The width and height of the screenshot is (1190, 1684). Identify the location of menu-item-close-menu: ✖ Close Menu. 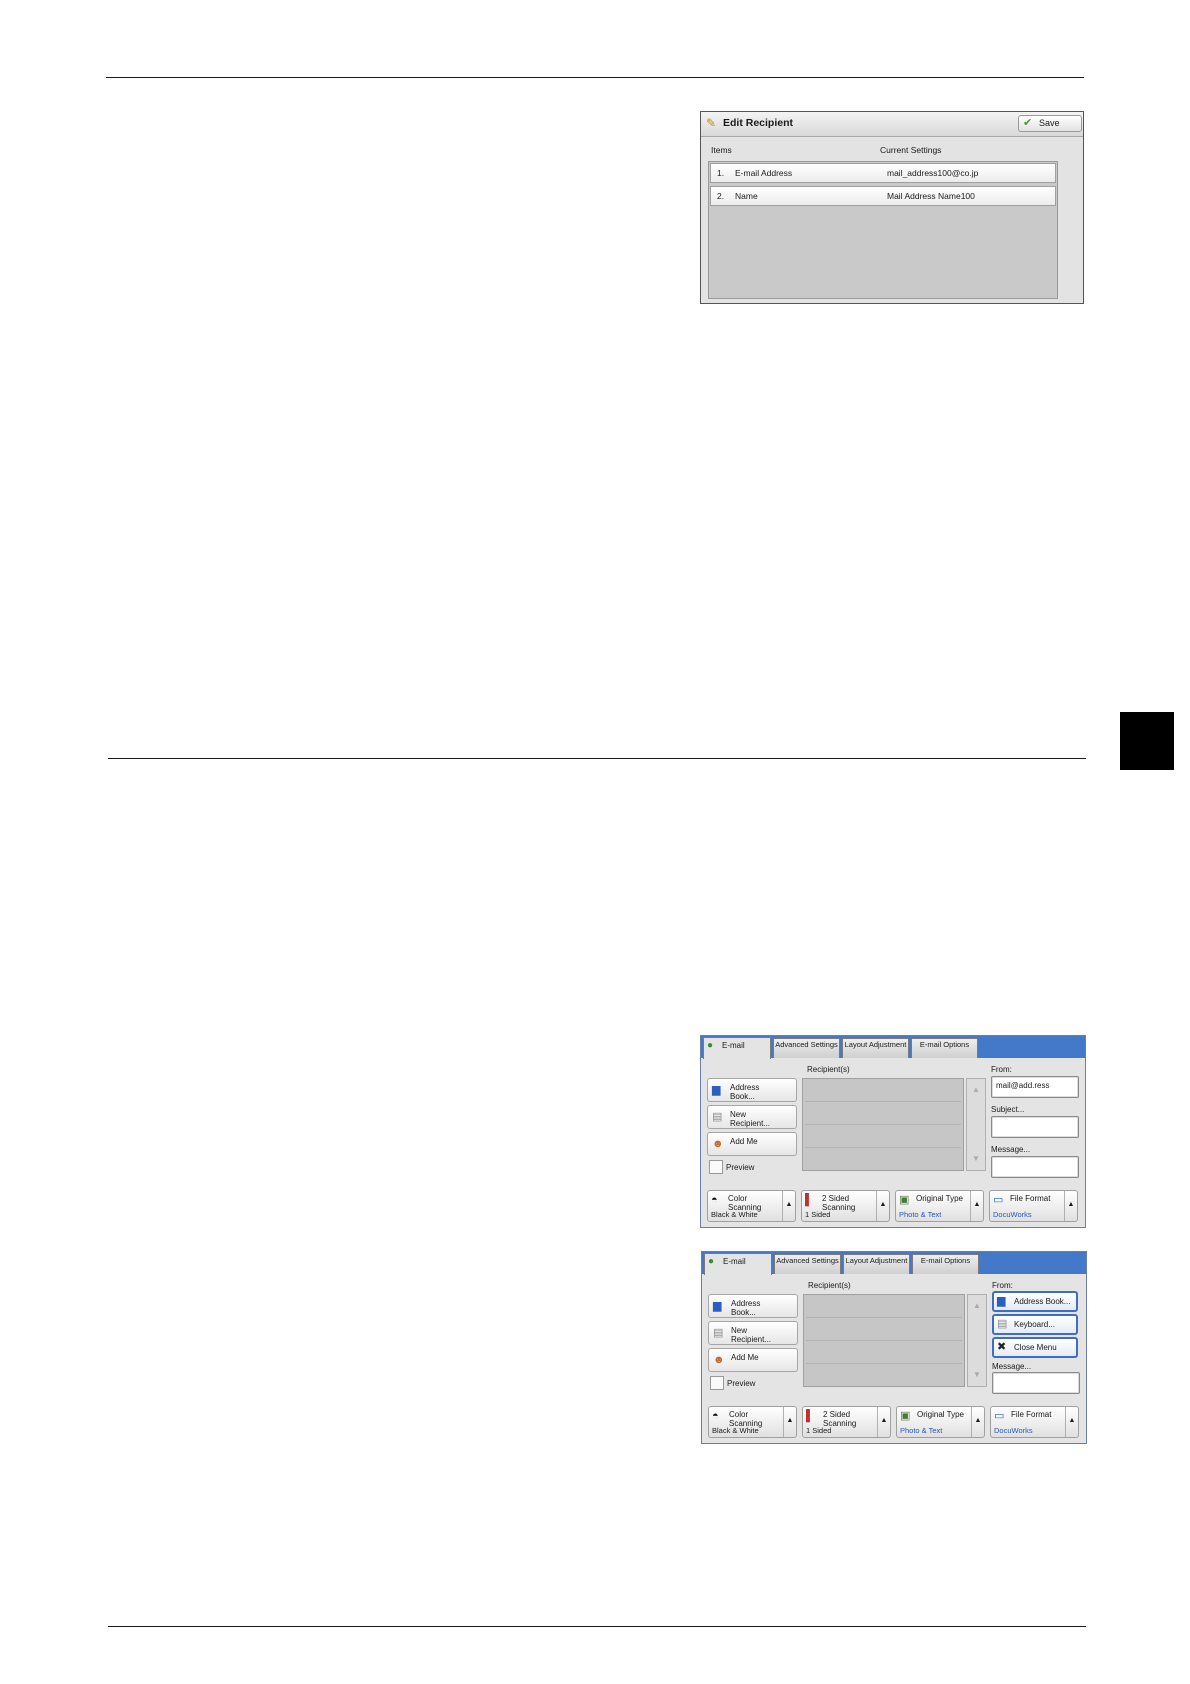
(1035, 1347).